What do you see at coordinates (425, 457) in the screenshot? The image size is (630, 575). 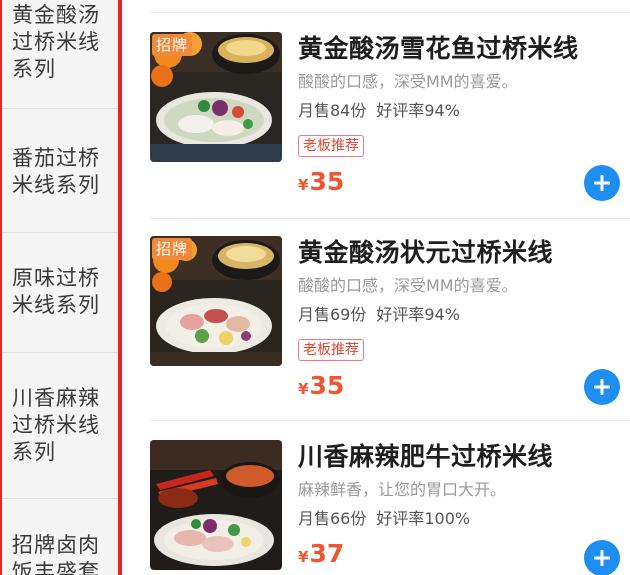 I see `product-title: 川香麻辣肥牛过桥米线` at bounding box center [425, 457].